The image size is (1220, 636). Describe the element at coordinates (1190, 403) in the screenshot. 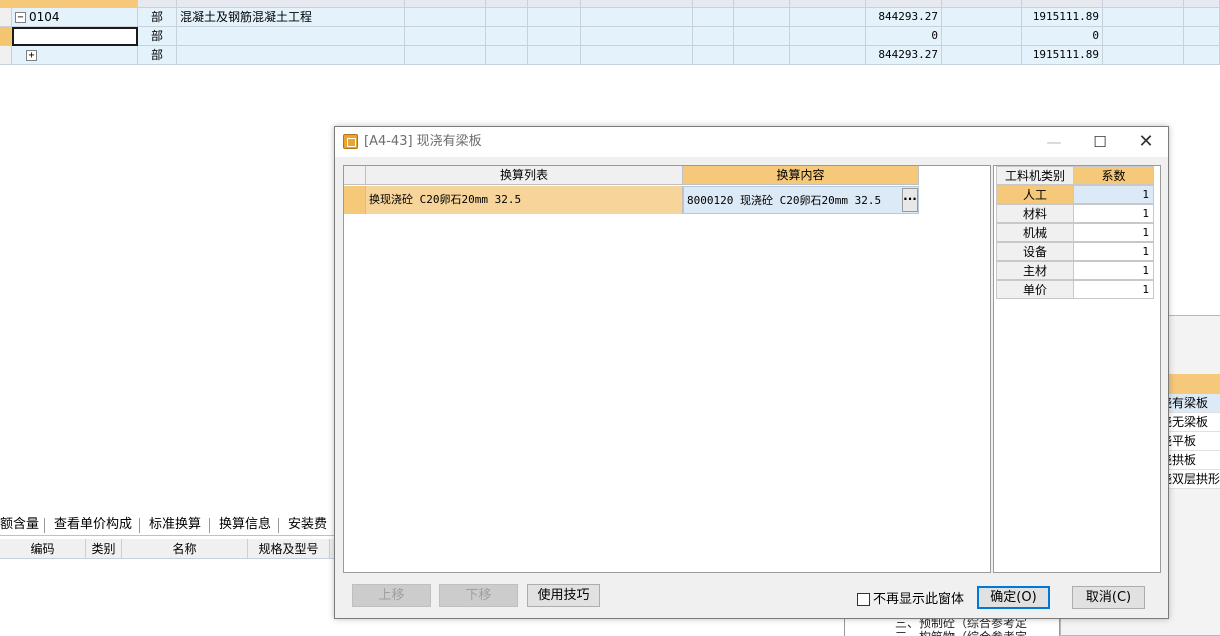

I see `list-item: 浇有梁板` at that location.